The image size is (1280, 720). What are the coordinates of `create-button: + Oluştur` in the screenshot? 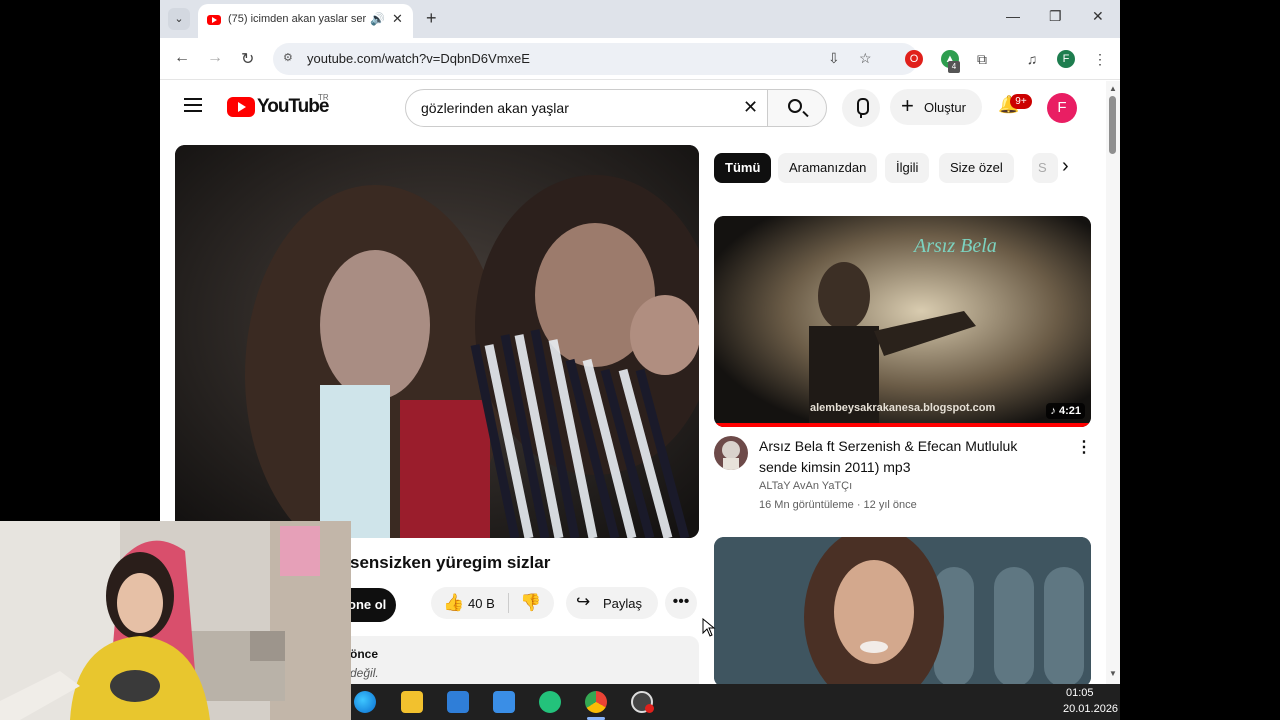 It's located at (936, 107).